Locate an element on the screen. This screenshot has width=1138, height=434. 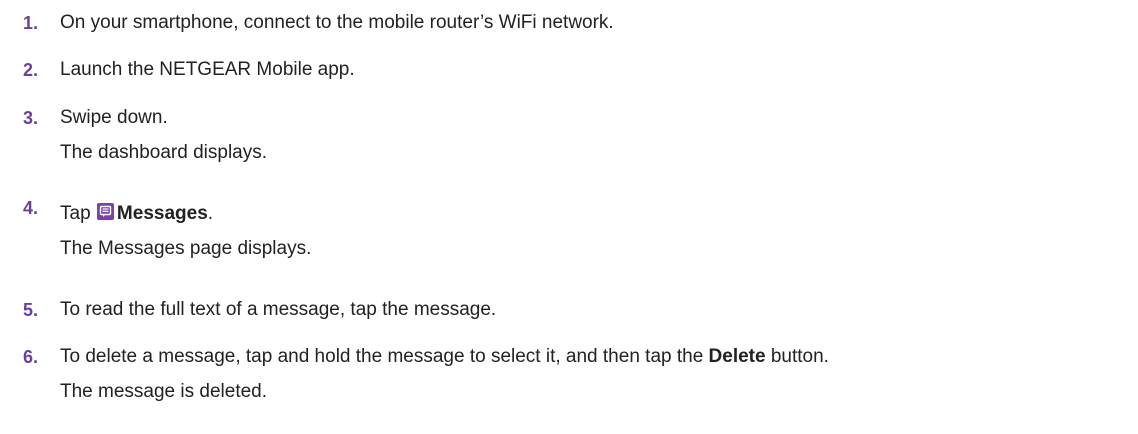
step-suffix: button. is located at coordinates (799, 356).